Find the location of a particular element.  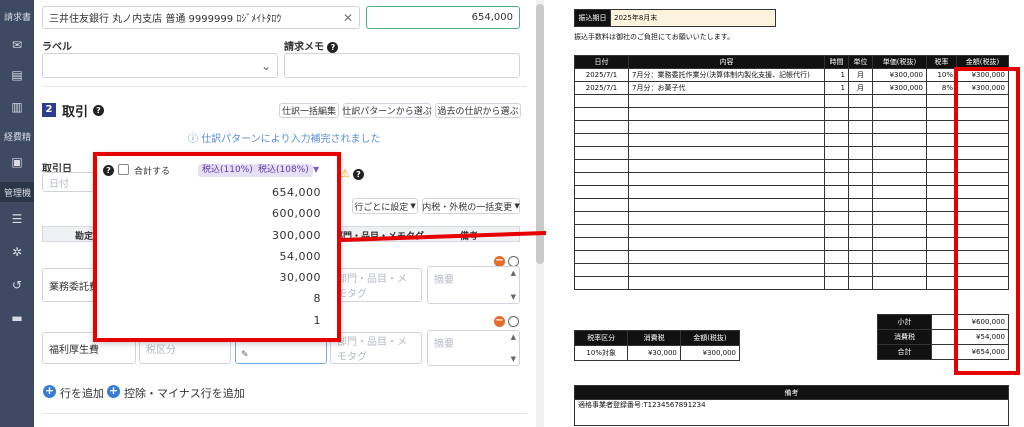

due-date-table: 振込期日 2025年8月末 is located at coordinates (675, 18).